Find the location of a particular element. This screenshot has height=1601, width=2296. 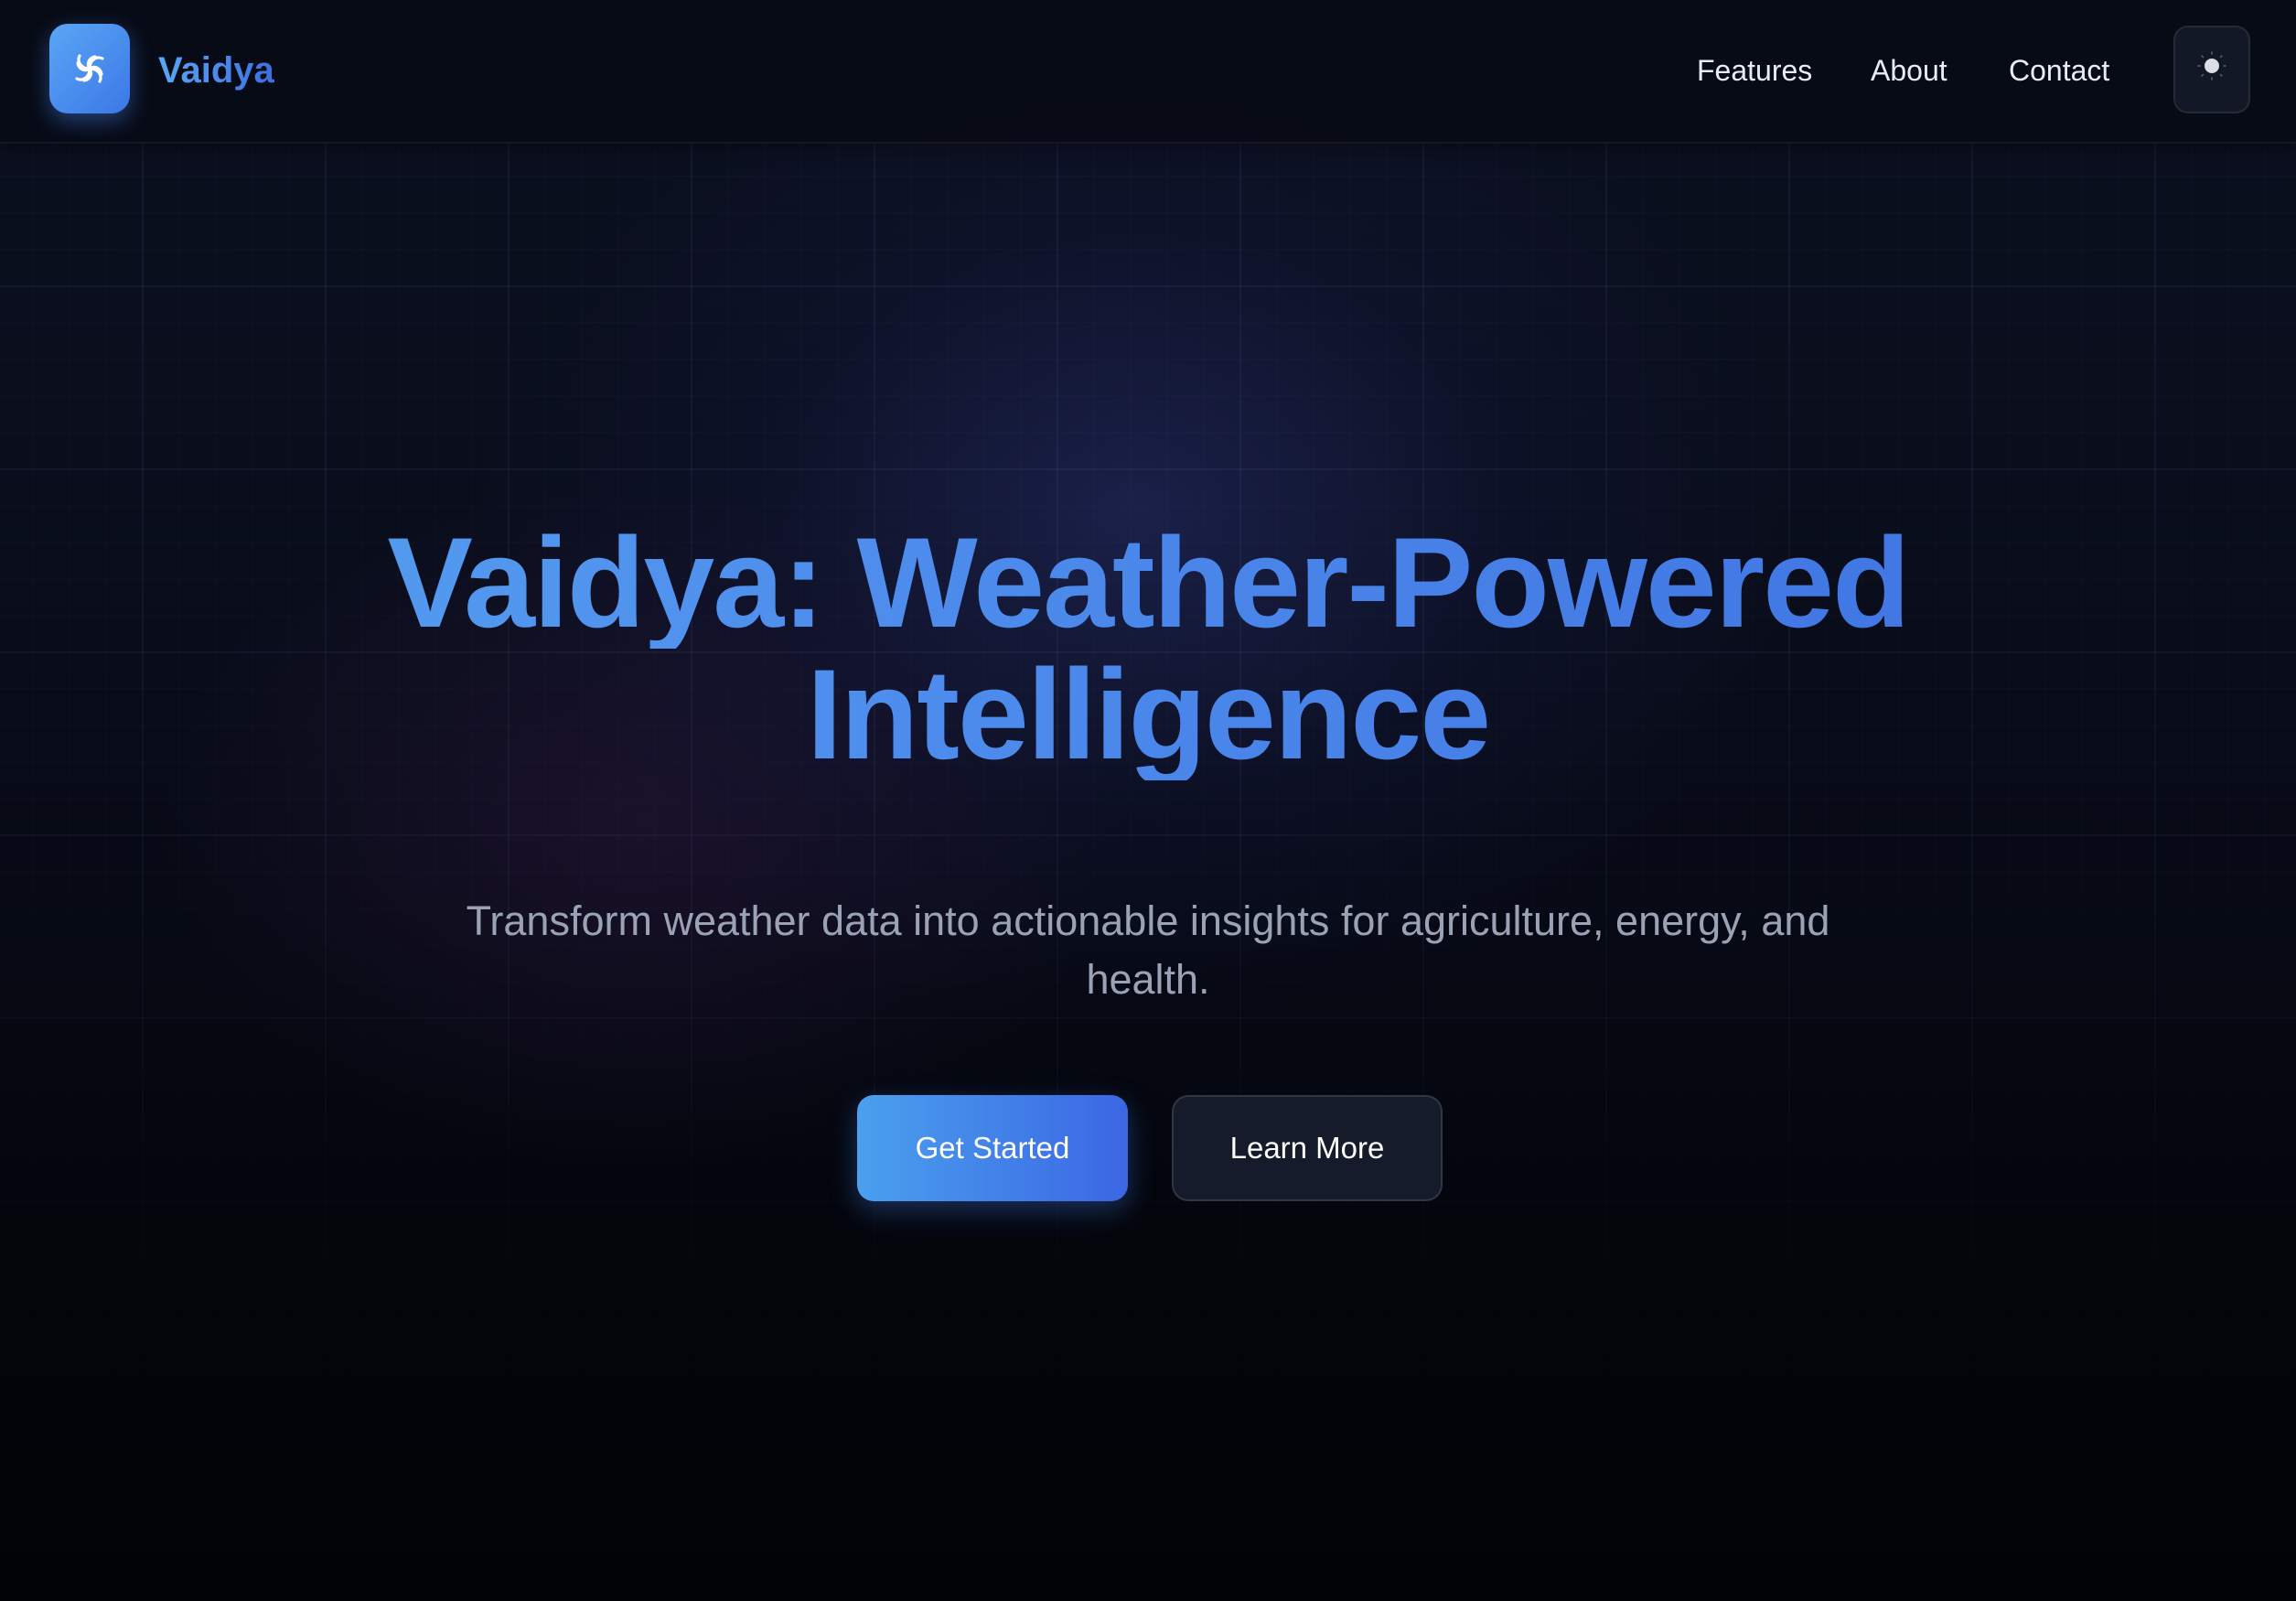

nav-link-features: Features is located at coordinates (1754, 70).